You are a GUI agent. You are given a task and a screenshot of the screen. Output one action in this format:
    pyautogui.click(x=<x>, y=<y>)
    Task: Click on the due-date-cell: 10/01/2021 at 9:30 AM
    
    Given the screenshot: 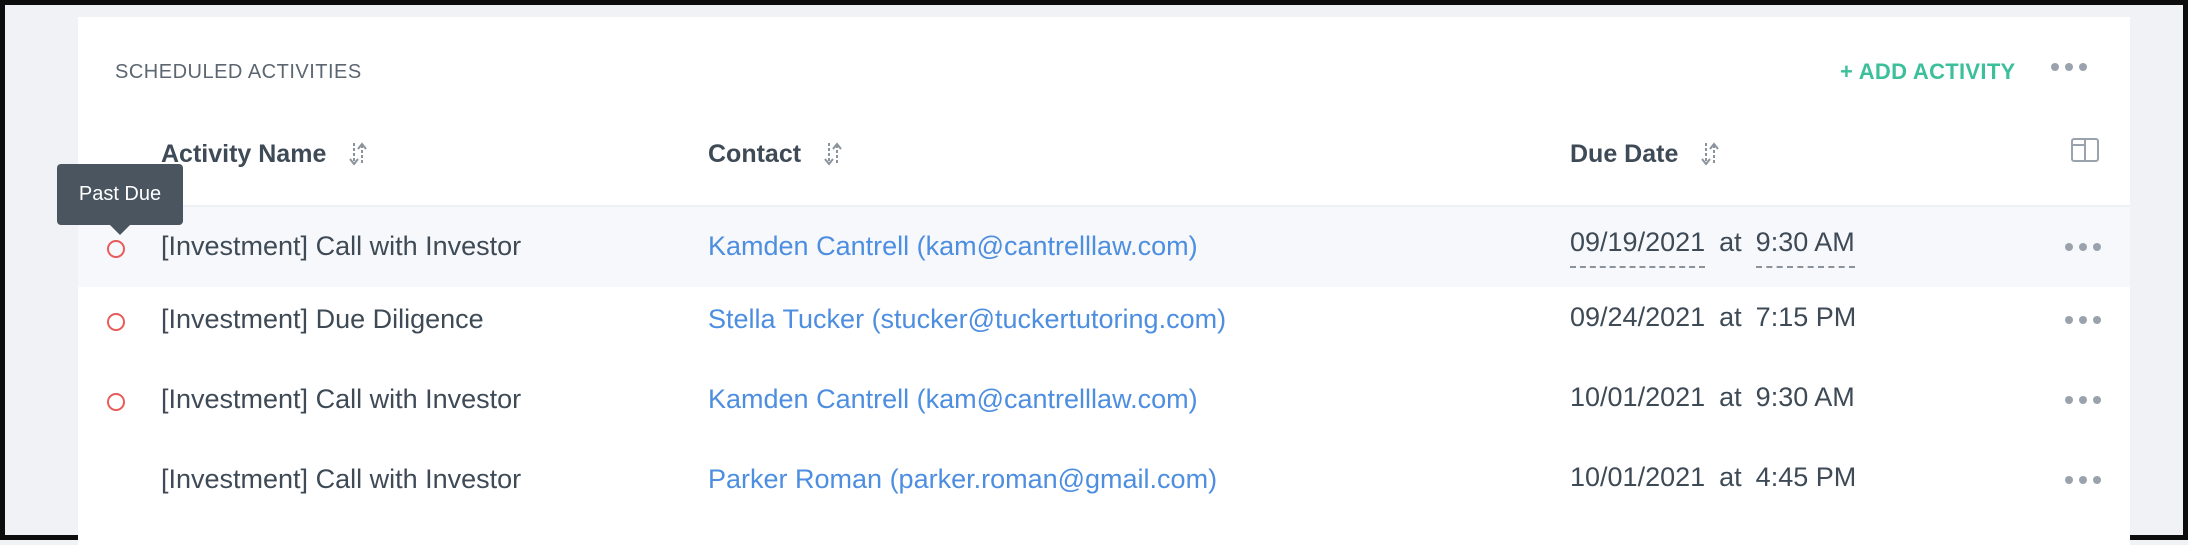 What is the action you would take?
    pyautogui.click(x=1712, y=397)
    